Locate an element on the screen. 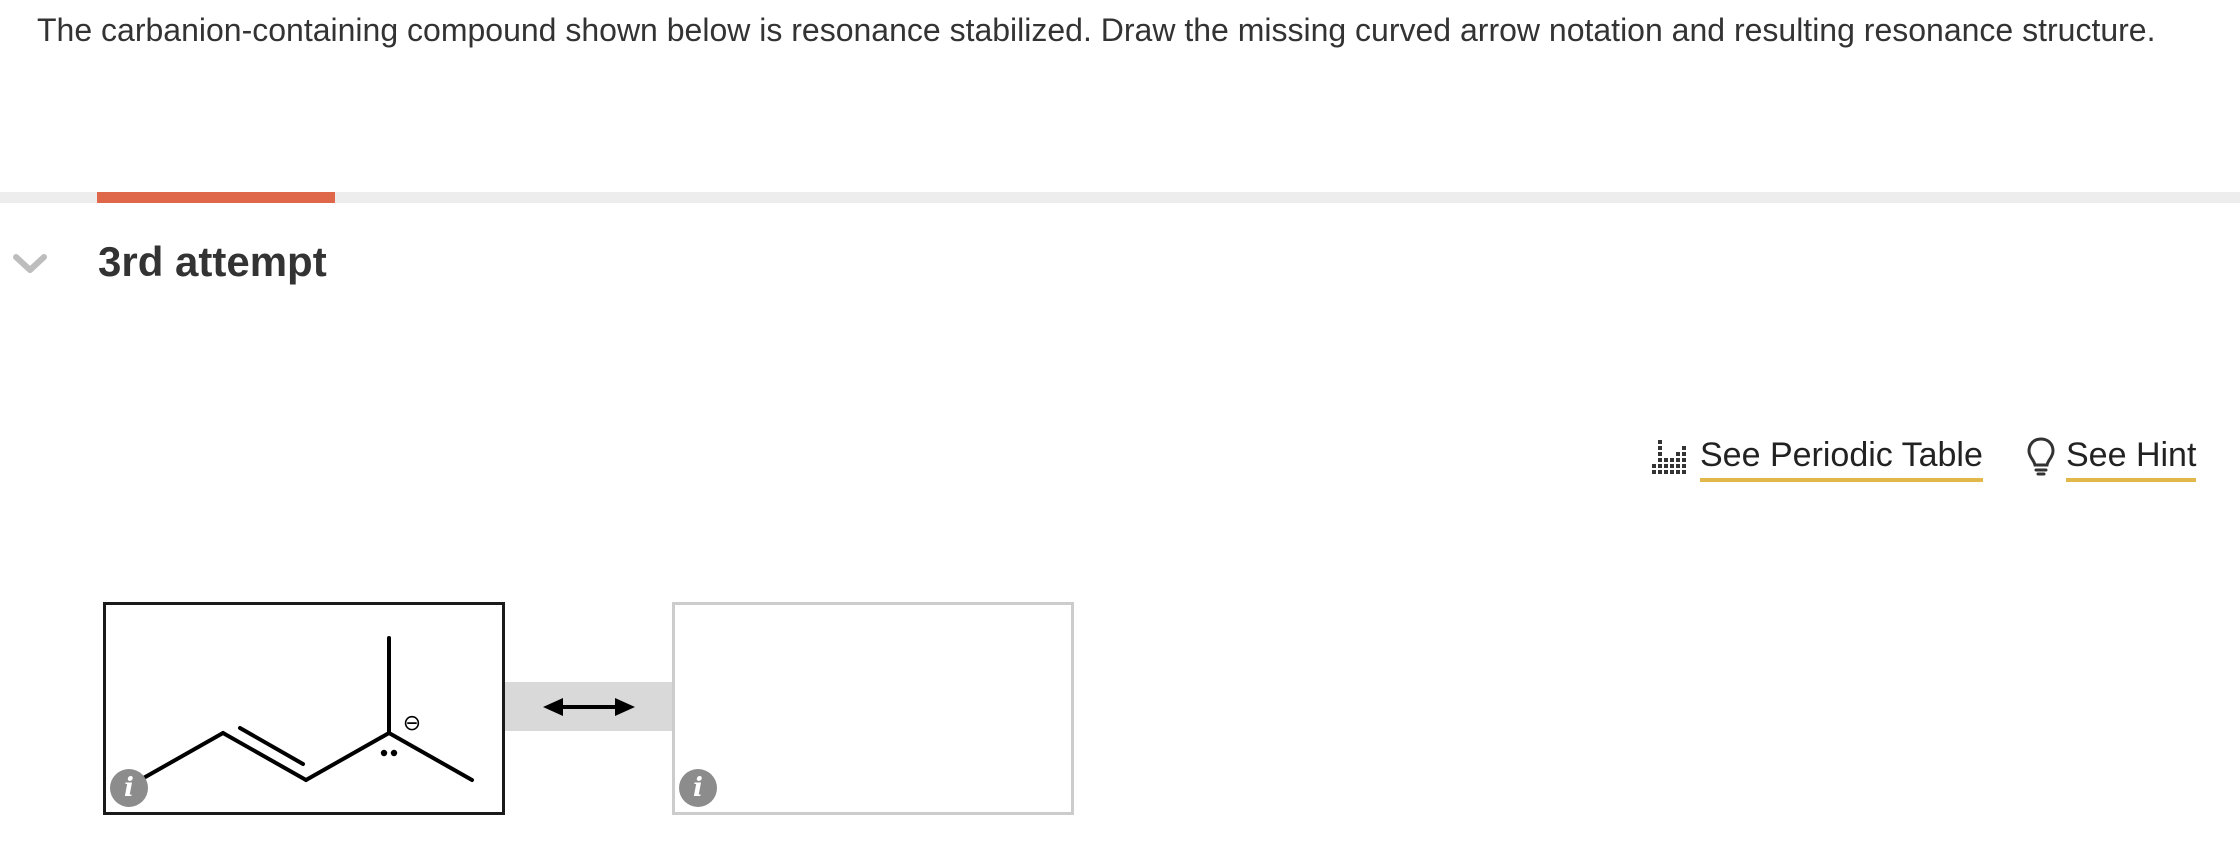  resonance-structure-drawing-box: i is located at coordinates (873, 708).